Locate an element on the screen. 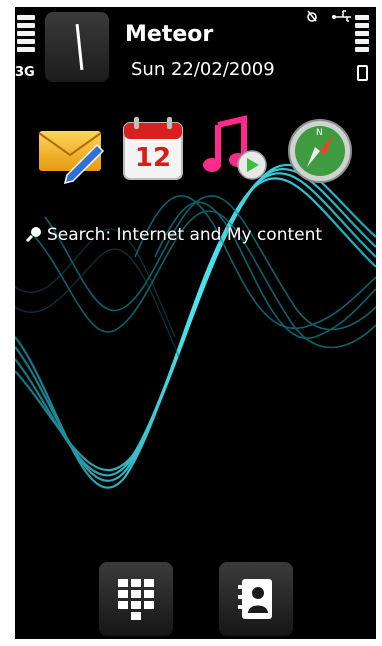 This screenshot has height=646, width=382. search-icon is located at coordinates (33, 235).